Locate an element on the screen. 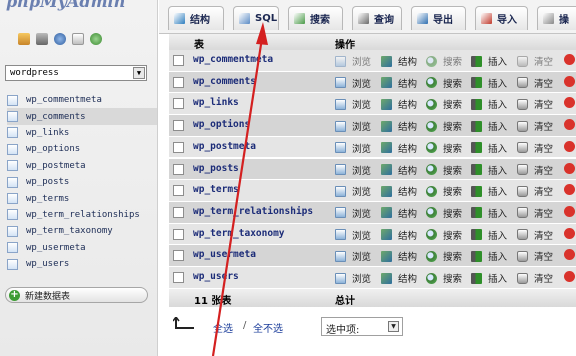  tab-6: 操 is located at coordinates (556, 18).